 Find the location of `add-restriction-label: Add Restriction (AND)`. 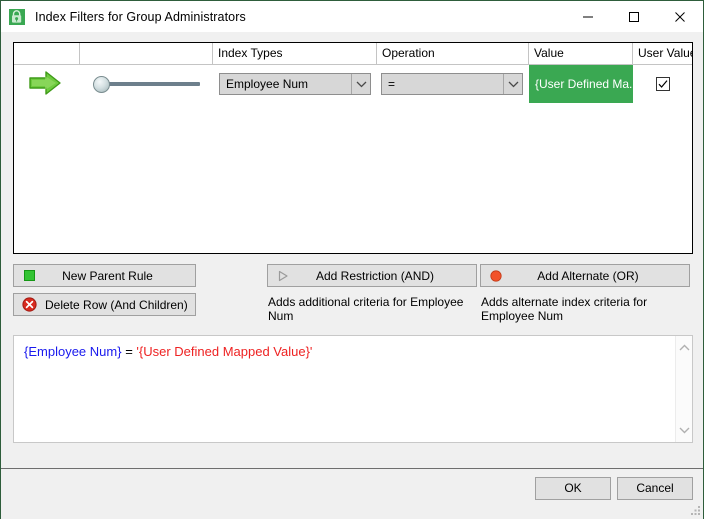

add-restriction-label: Add Restriction (AND) is located at coordinates (375, 275).